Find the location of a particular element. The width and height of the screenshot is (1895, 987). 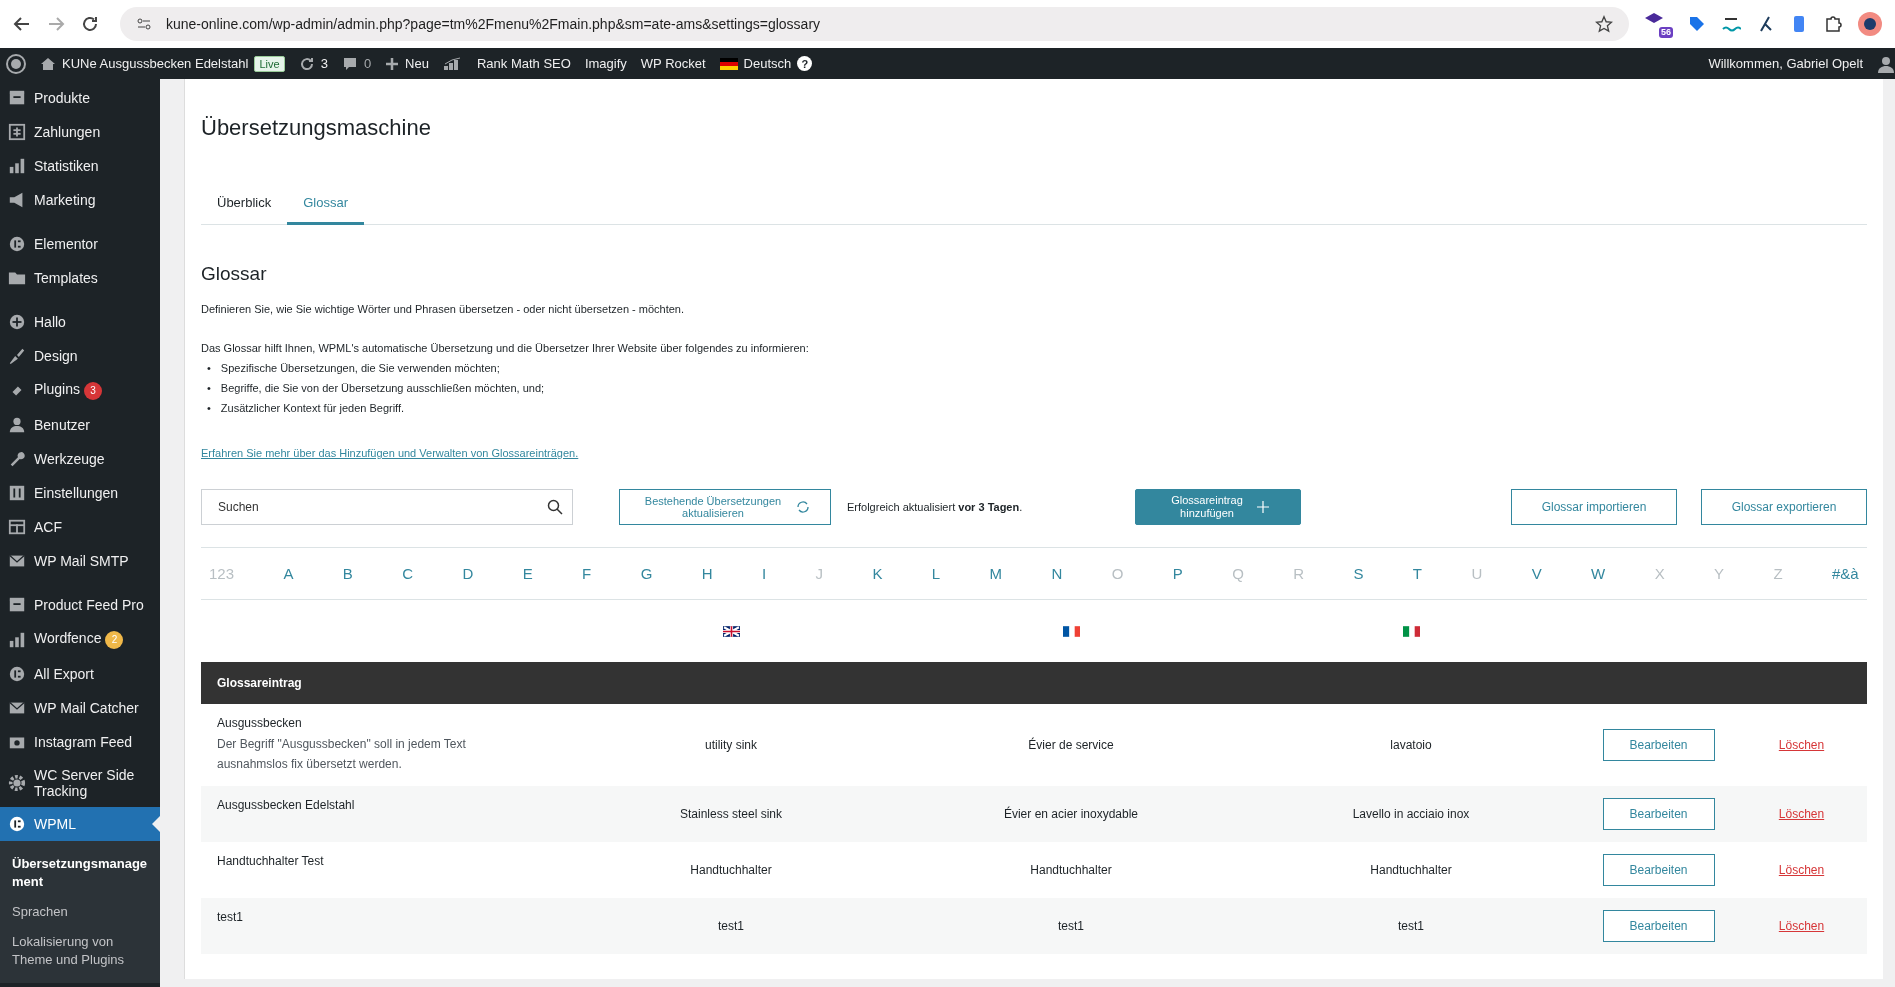

site-name-link: KUNe Ausgussbecken Edelstahl is located at coordinates (155, 63).